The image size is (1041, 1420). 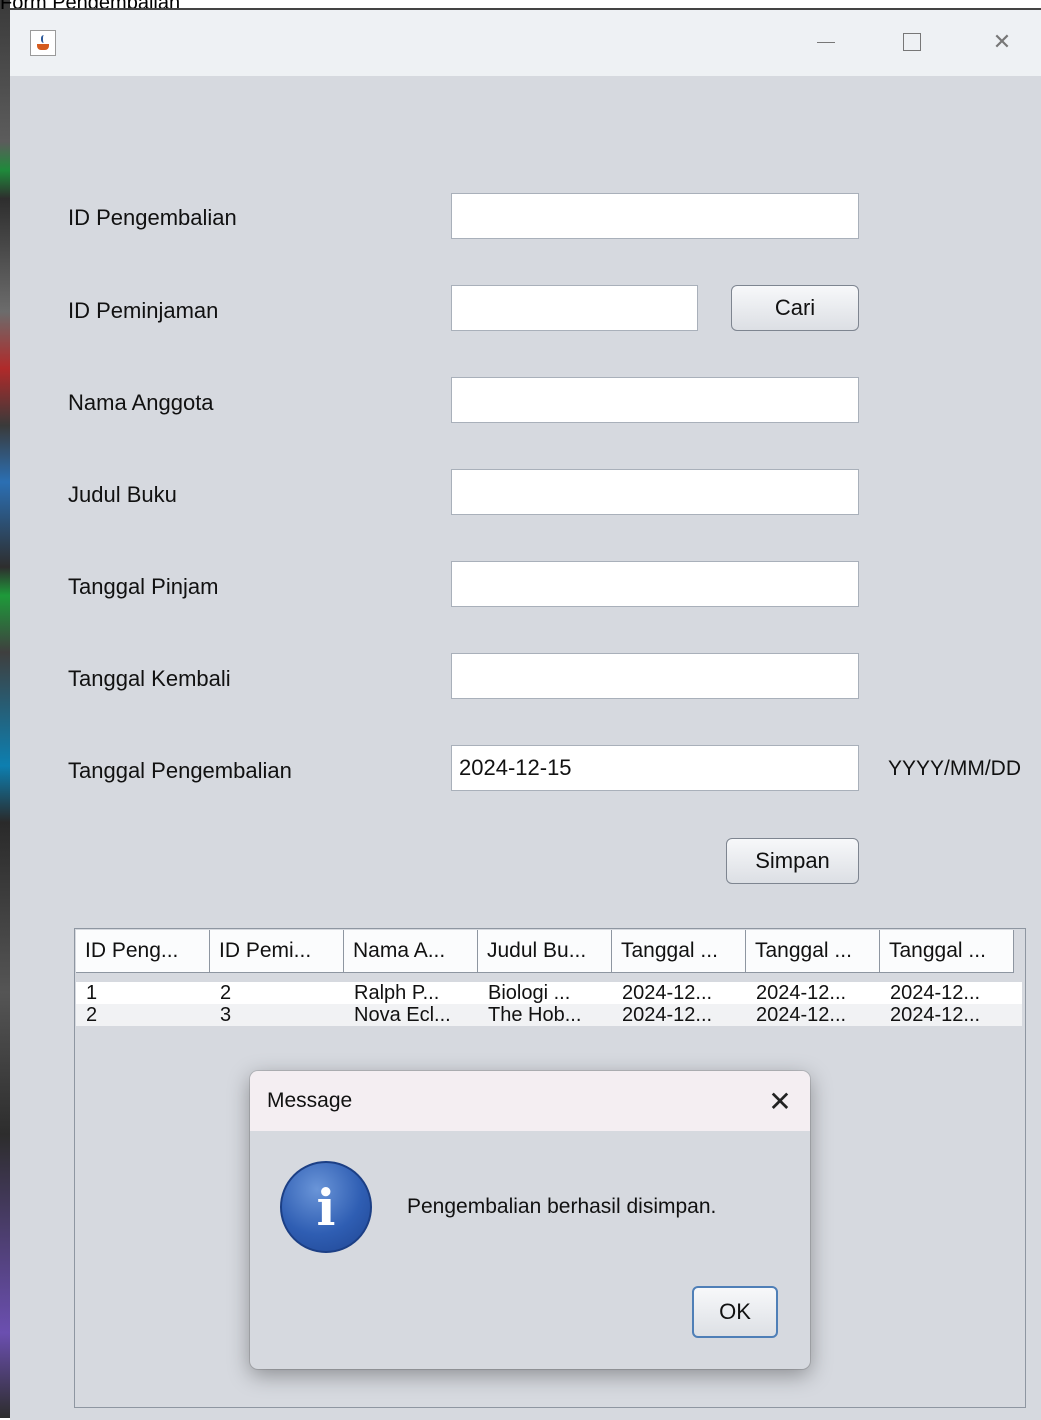 What do you see at coordinates (525, 43) in the screenshot?
I see `title-bar: ✕` at bounding box center [525, 43].